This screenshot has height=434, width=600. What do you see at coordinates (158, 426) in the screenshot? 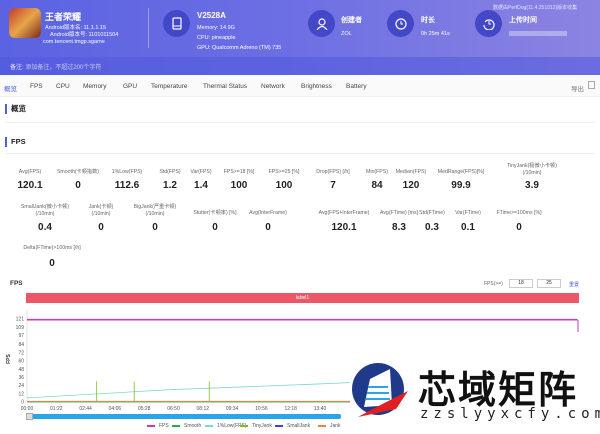
I see `legend-item: FPS` at bounding box center [158, 426].